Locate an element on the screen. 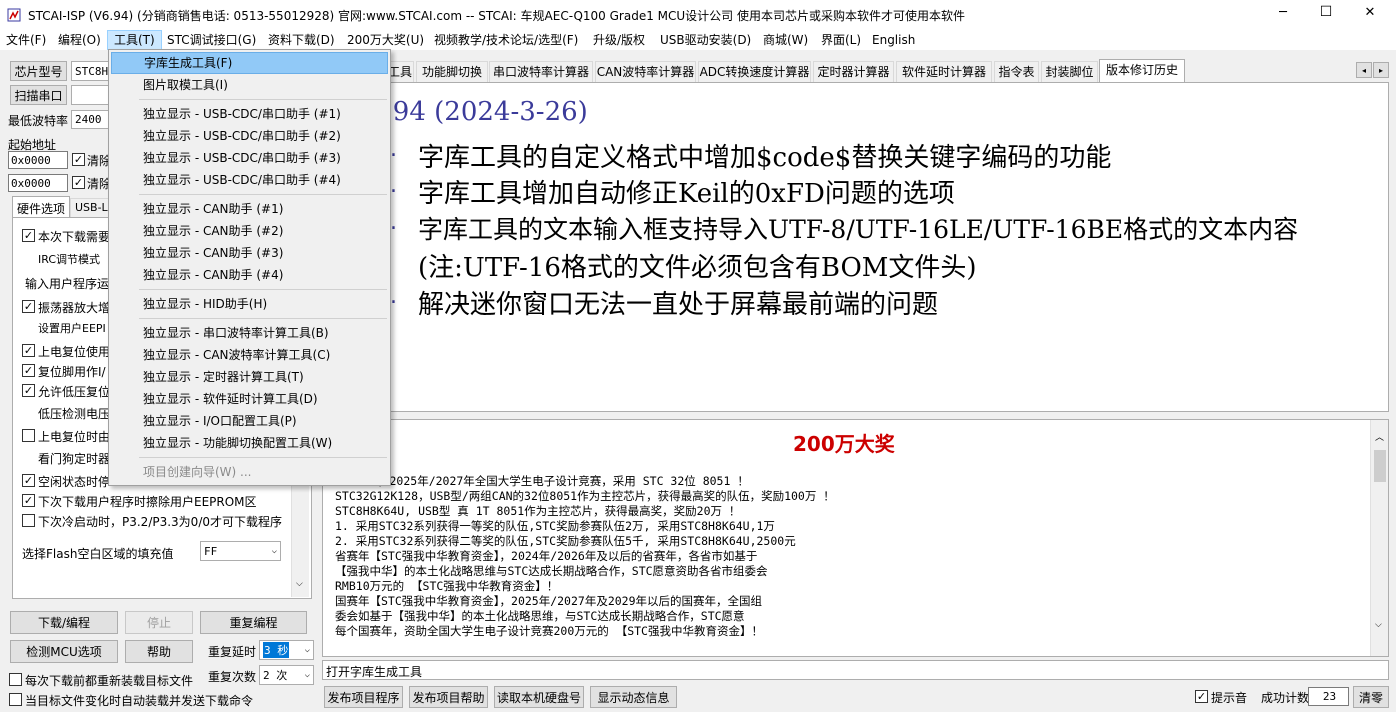 This screenshot has height=712, width=1396. menu-shop: 商城(W) is located at coordinates (785, 40).